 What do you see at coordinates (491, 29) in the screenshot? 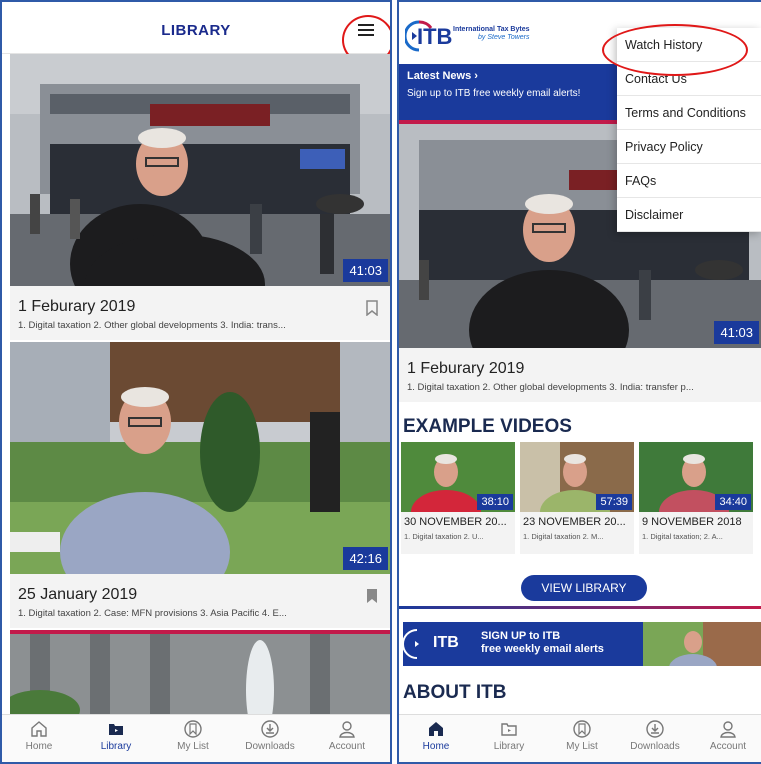
I see `logo-name: International Tax Bytes` at bounding box center [491, 29].